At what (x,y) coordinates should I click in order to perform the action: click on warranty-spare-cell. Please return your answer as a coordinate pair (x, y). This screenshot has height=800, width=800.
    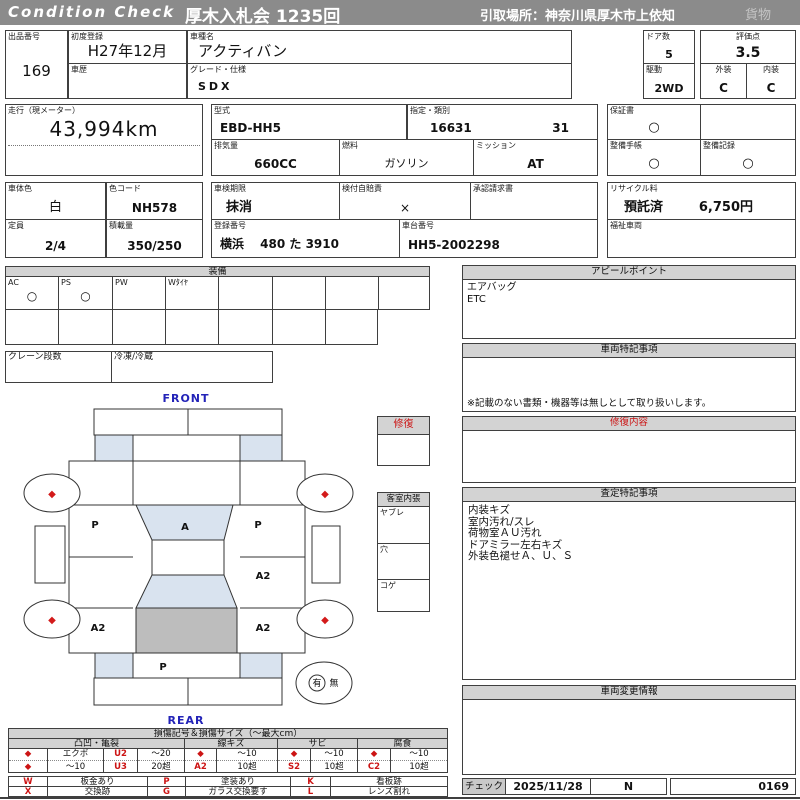
    Looking at the image, I should click on (748, 122).